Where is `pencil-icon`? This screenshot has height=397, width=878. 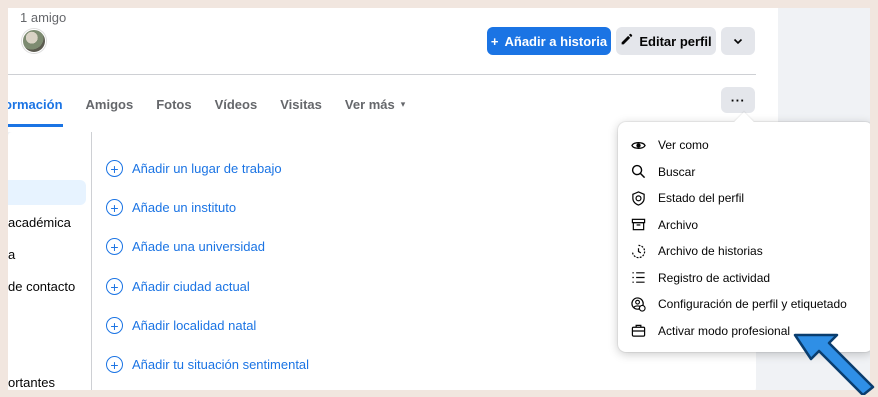 pencil-icon is located at coordinates (626, 41).